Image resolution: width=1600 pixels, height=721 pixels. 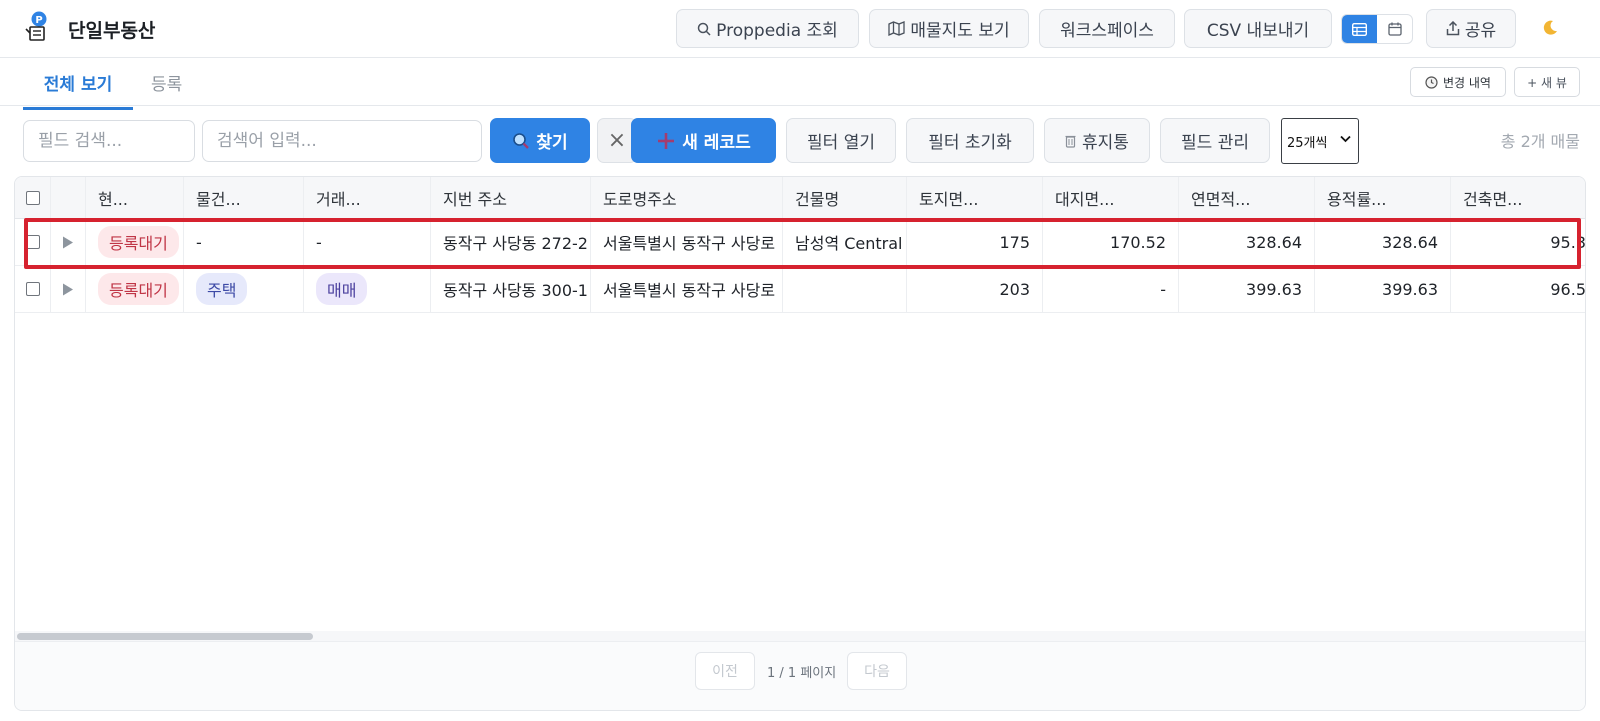 I want to click on deal-type-cell: -, so click(x=367, y=242).